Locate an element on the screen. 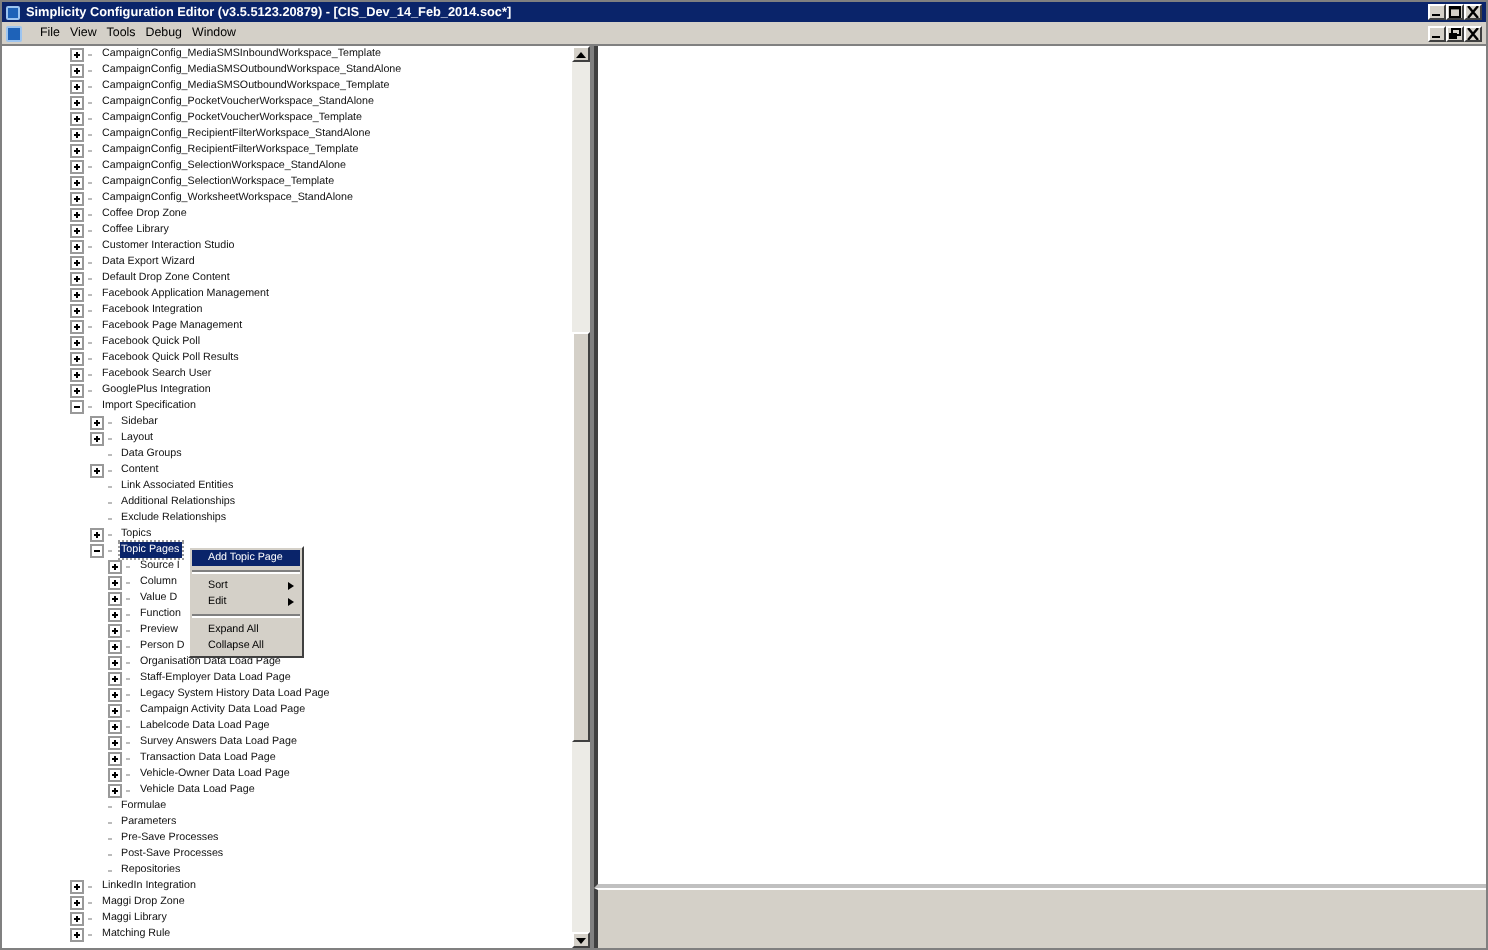 This screenshot has height=950, width=1488. maximize-icon is located at coordinates (1455, 12).